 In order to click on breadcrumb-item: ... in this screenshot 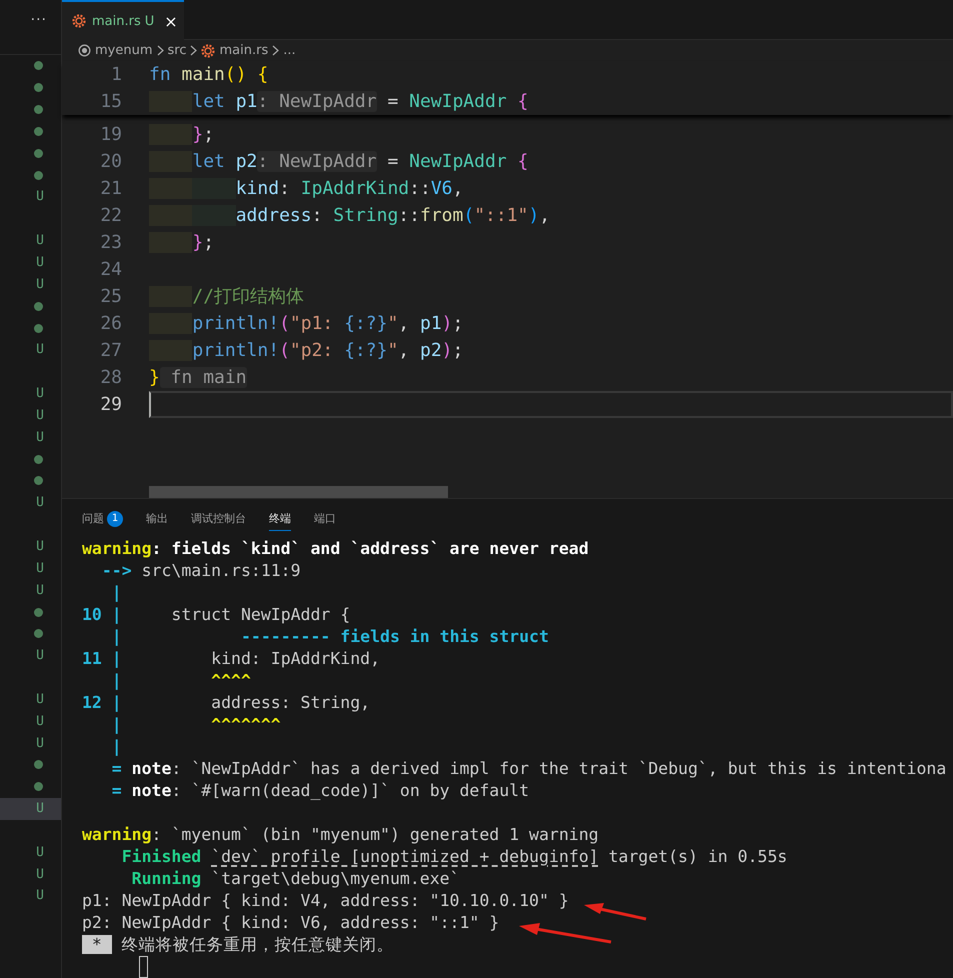, I will do `click(289, 50)`.